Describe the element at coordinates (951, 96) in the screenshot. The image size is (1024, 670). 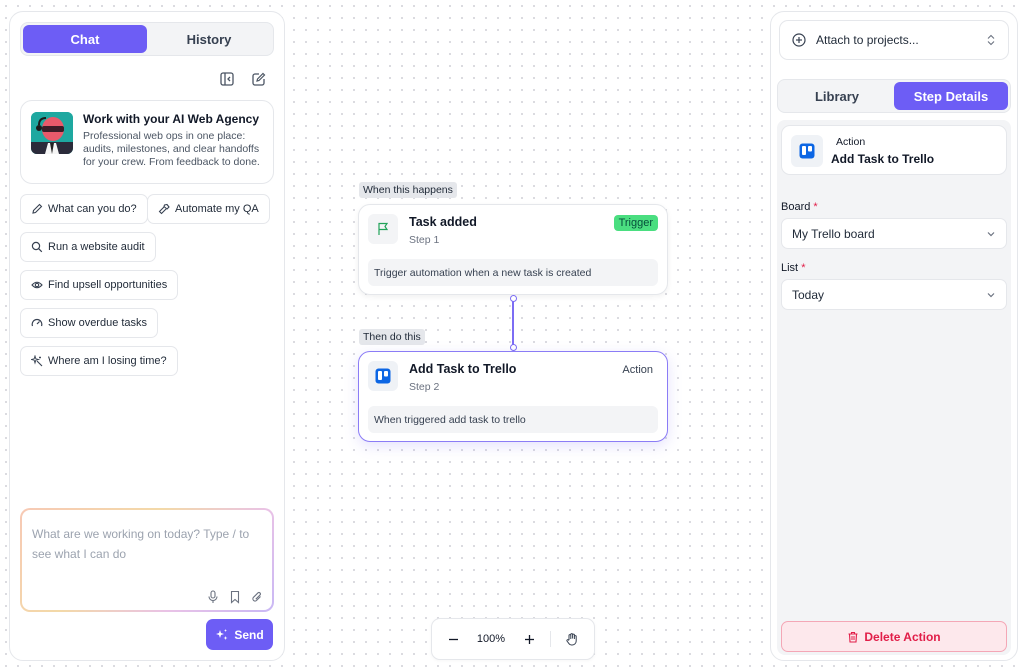
I see `tab-step-details: Step Details` at that location.